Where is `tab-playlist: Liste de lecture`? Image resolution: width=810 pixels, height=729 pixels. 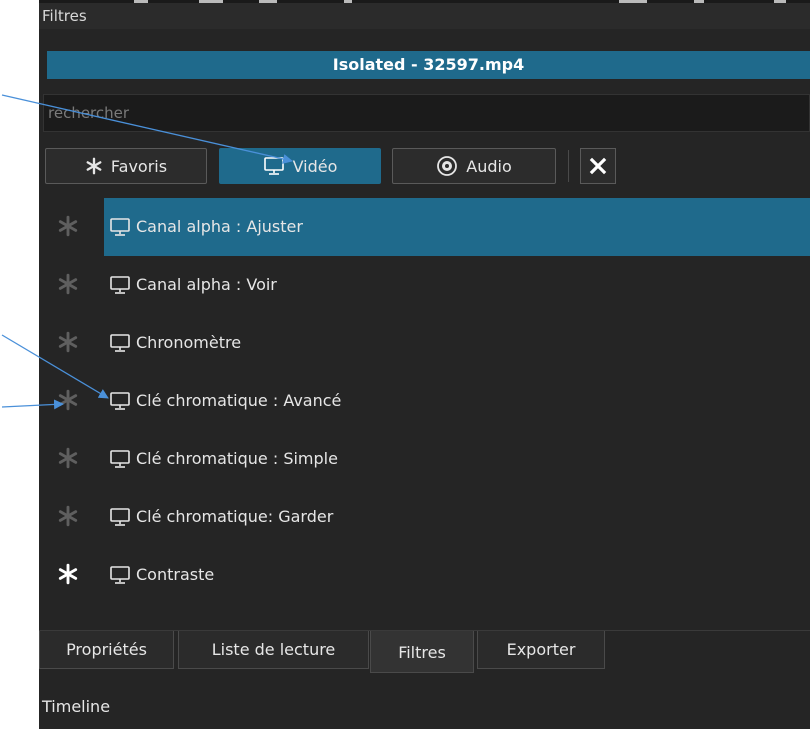 tab-playlist: Liste de lecture is located at coordinates (273, 650).